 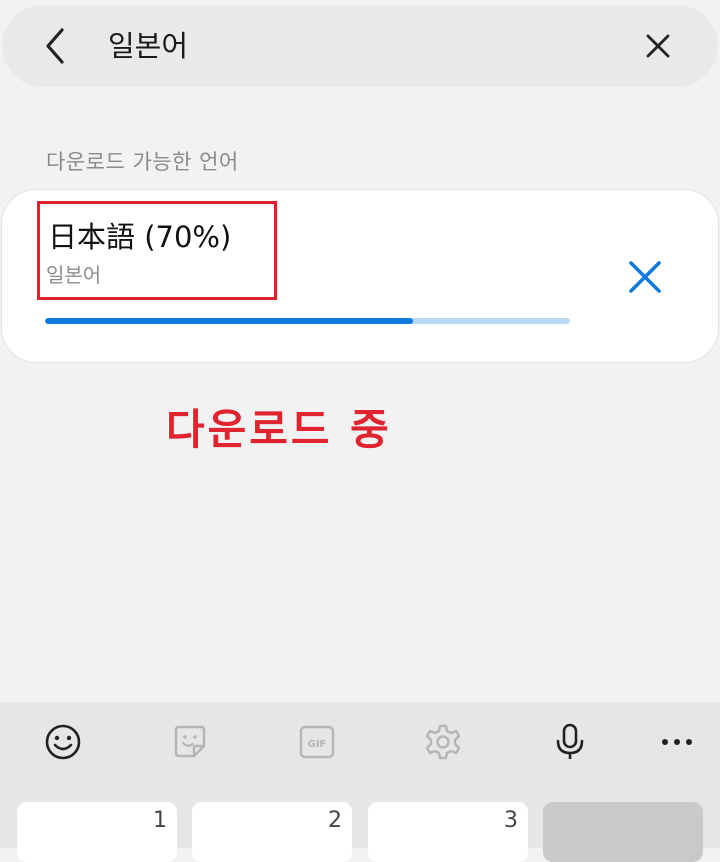 What do you see at coordinates (272, 832) in the screenshot?
I see `key-2: 2` at bounding box center [272, 832].